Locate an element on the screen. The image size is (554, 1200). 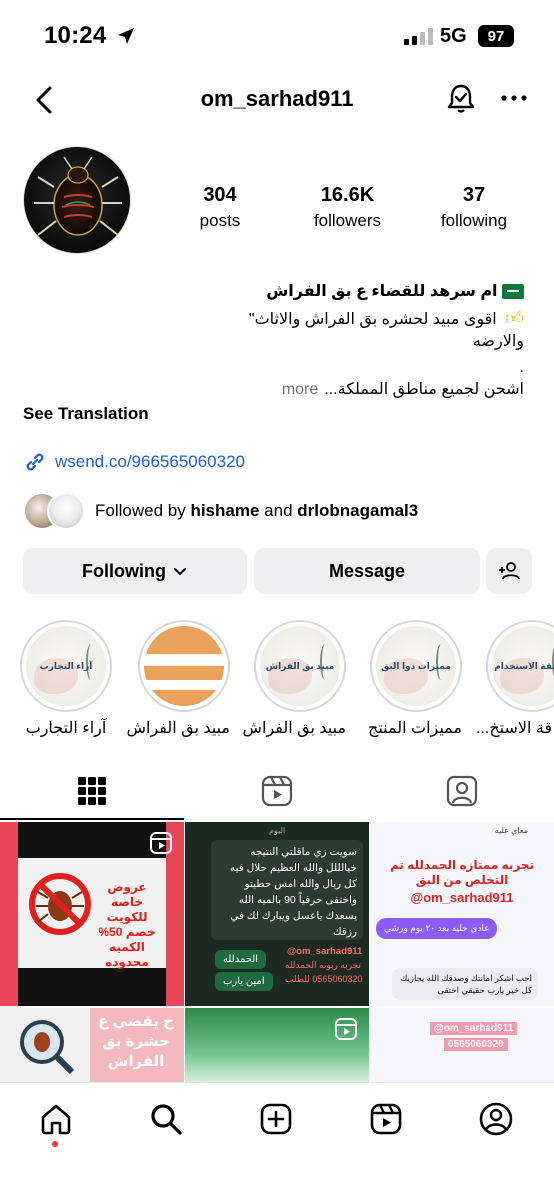
followers-count: 16.6K is located at coordinates (347, 195).